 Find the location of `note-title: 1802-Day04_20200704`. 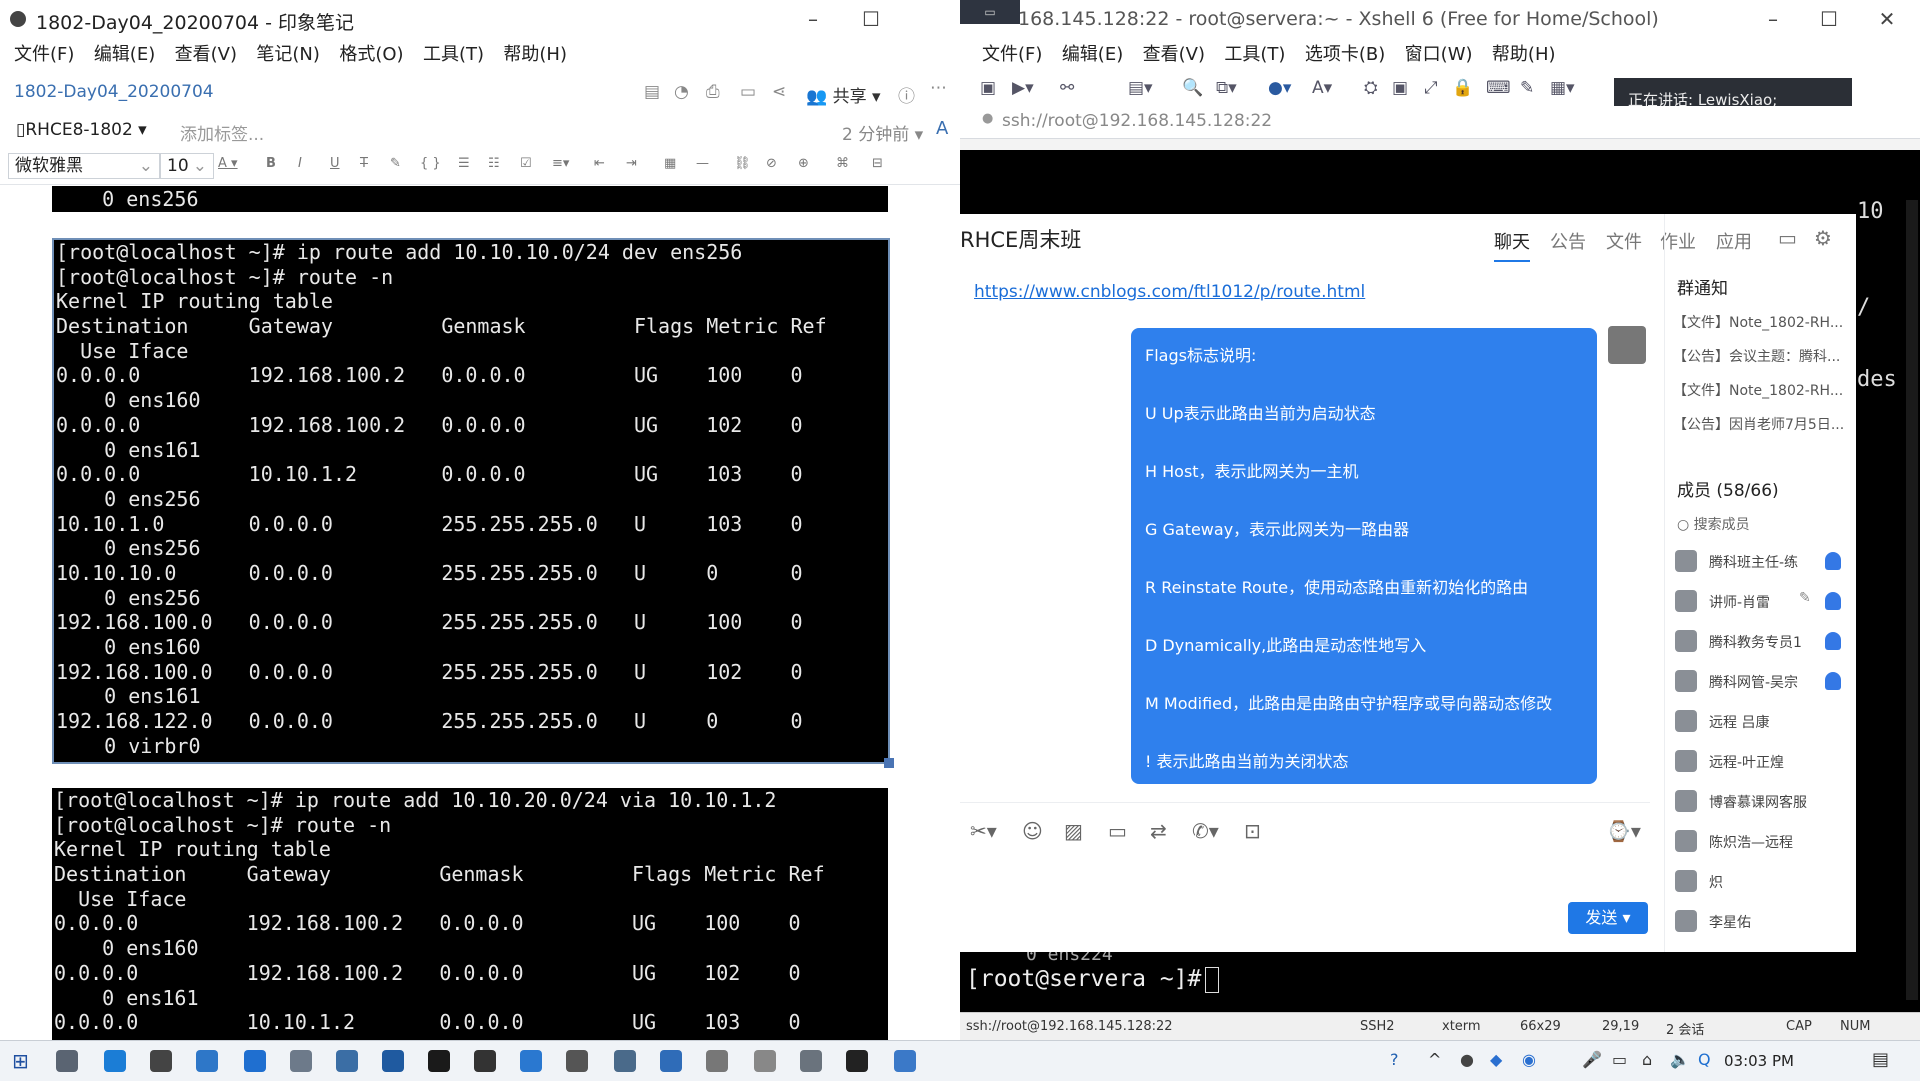

note-title: 1802-Day04_20200704 is located at coordinates (114, 92).